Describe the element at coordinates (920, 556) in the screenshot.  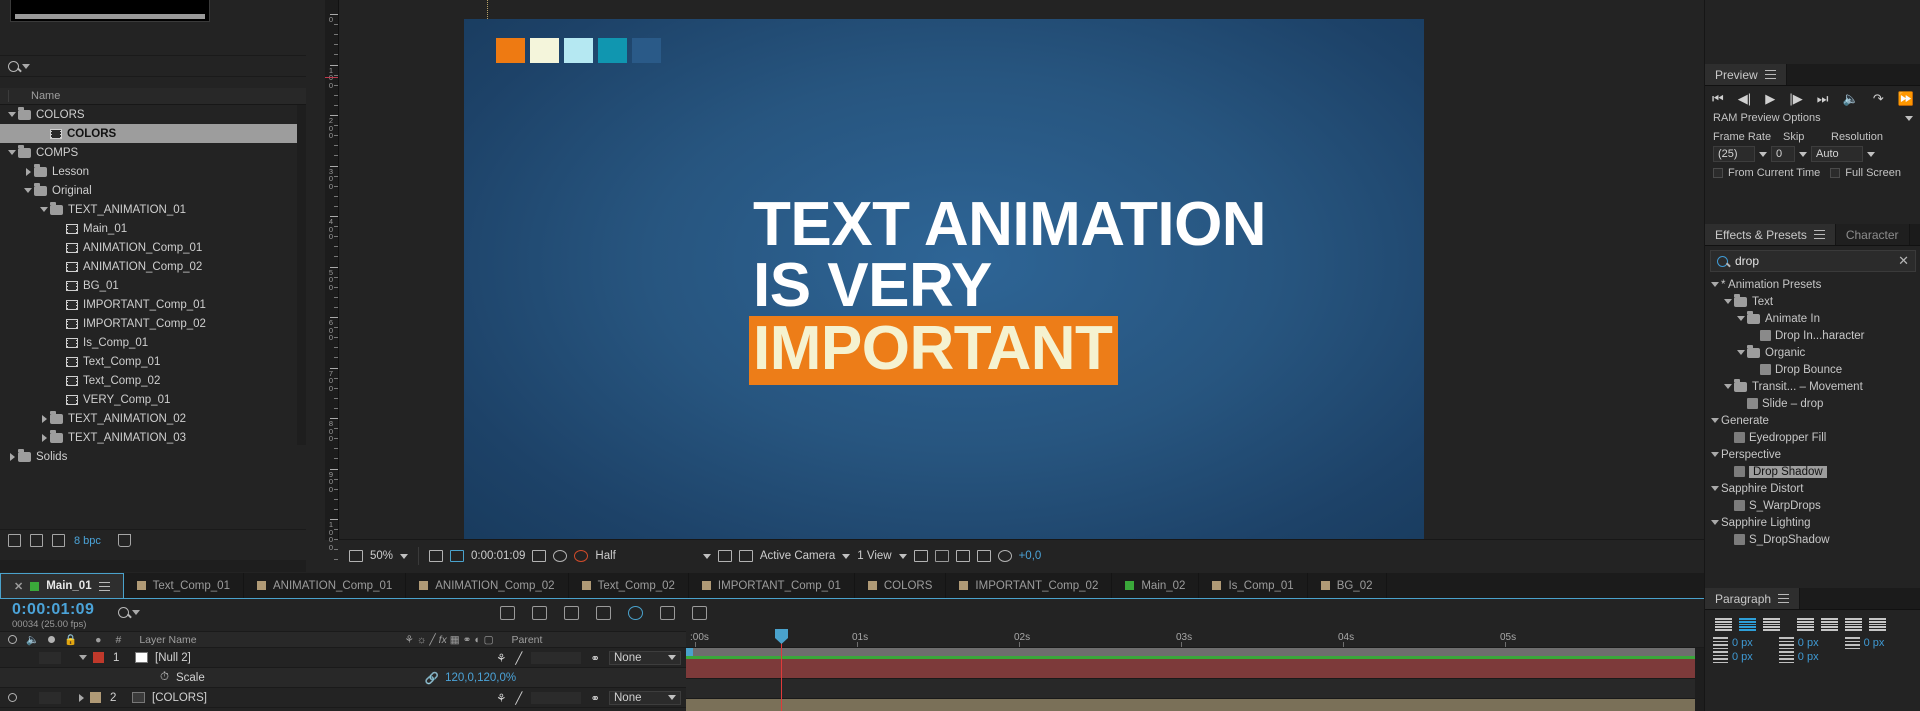
I see `pixel-aspect-icon` at that location.